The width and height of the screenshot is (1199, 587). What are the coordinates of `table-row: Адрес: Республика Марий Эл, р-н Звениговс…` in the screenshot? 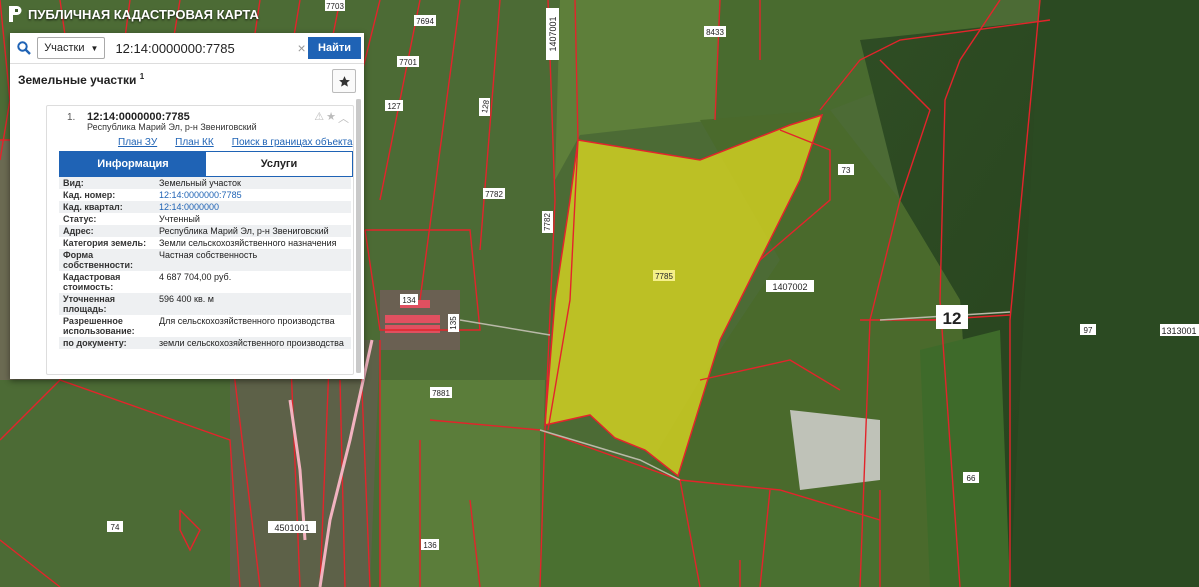 It's located at (205, 231).